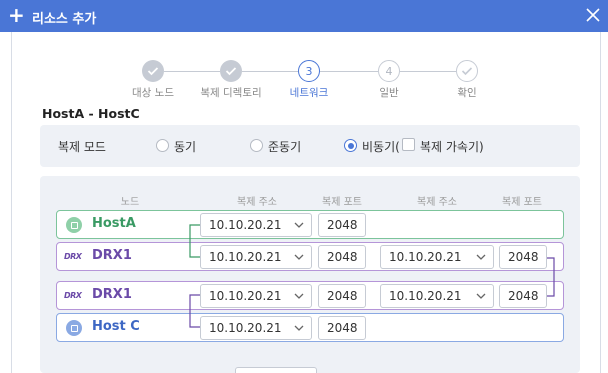 Image resolution: width=608 pixels, height=373 pixels. What do you see at coordinates (285, 147) in the screenshot?
I see `radio-semi-sync-label: 준동기` at bounding box center [285, 147].